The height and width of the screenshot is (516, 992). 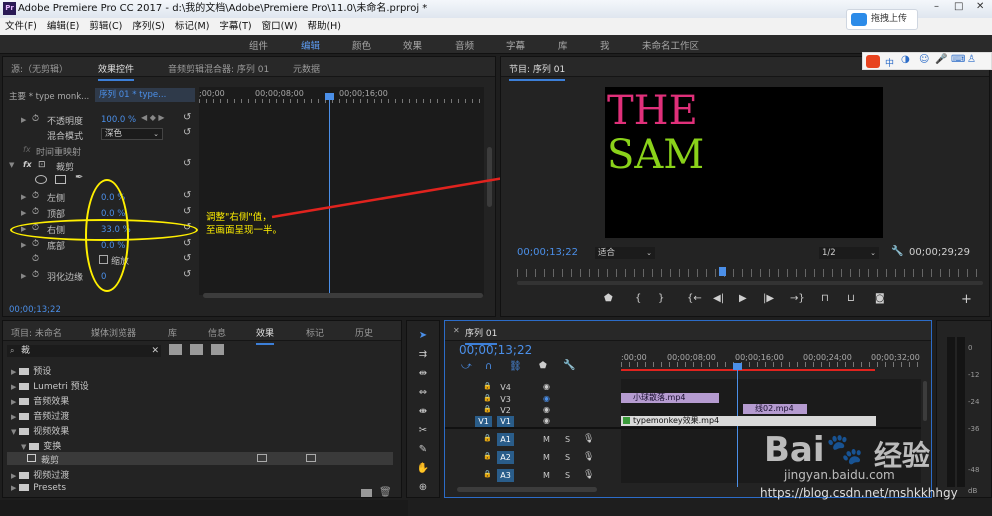 I want to click on tree-lumetri-presets: ▶ Lumetri 预设, so click(x=50, y=385).